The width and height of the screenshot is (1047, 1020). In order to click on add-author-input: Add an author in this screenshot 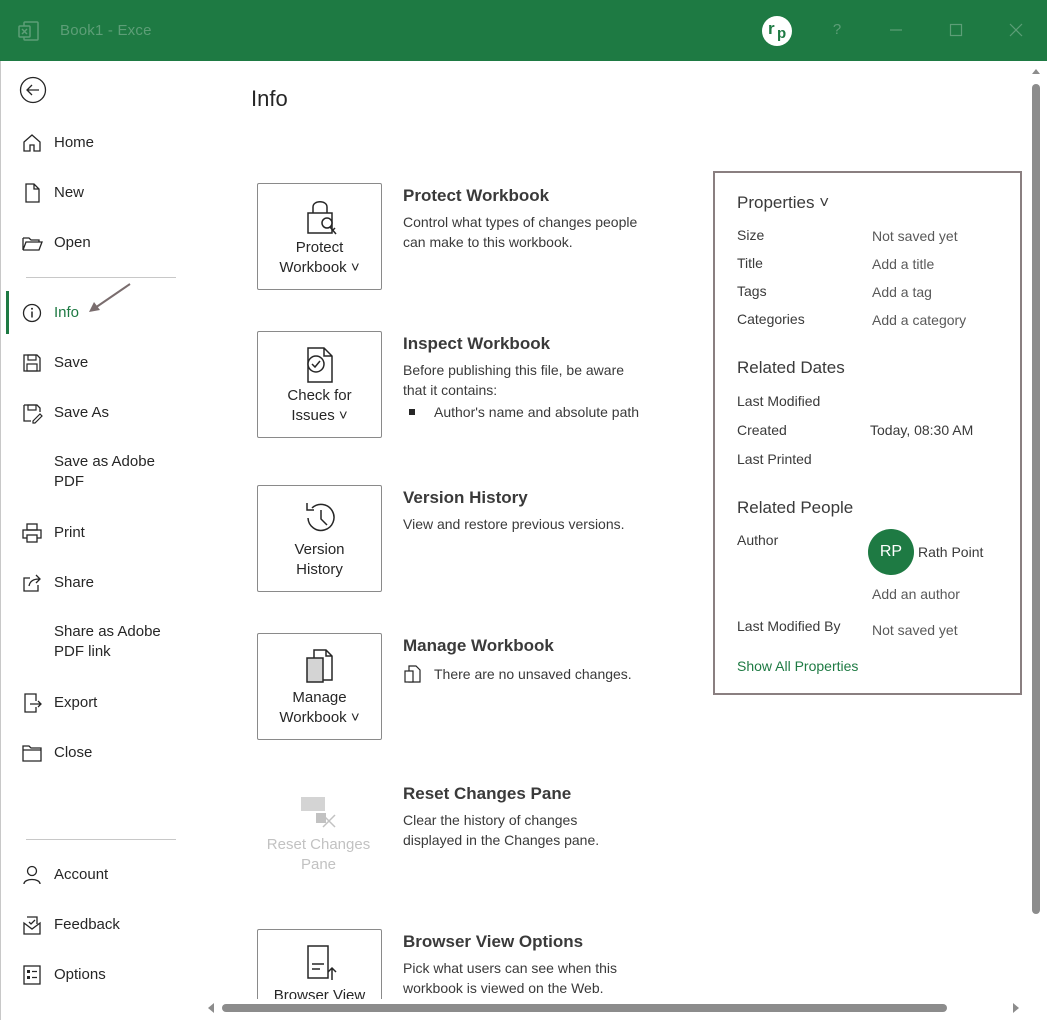, I will do `click(916, 594)`.